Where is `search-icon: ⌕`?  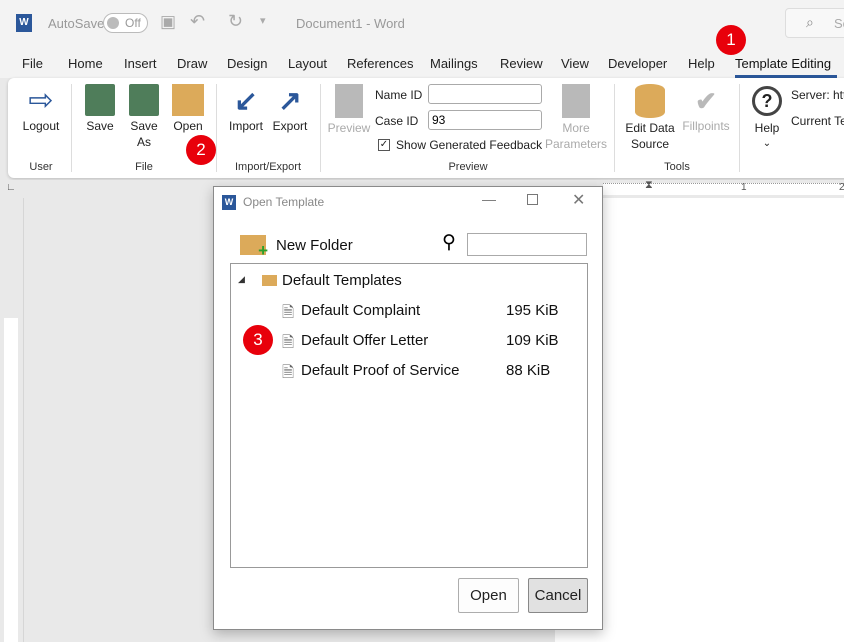
search-icon: ⌕ is located at coordinates (810, 22).